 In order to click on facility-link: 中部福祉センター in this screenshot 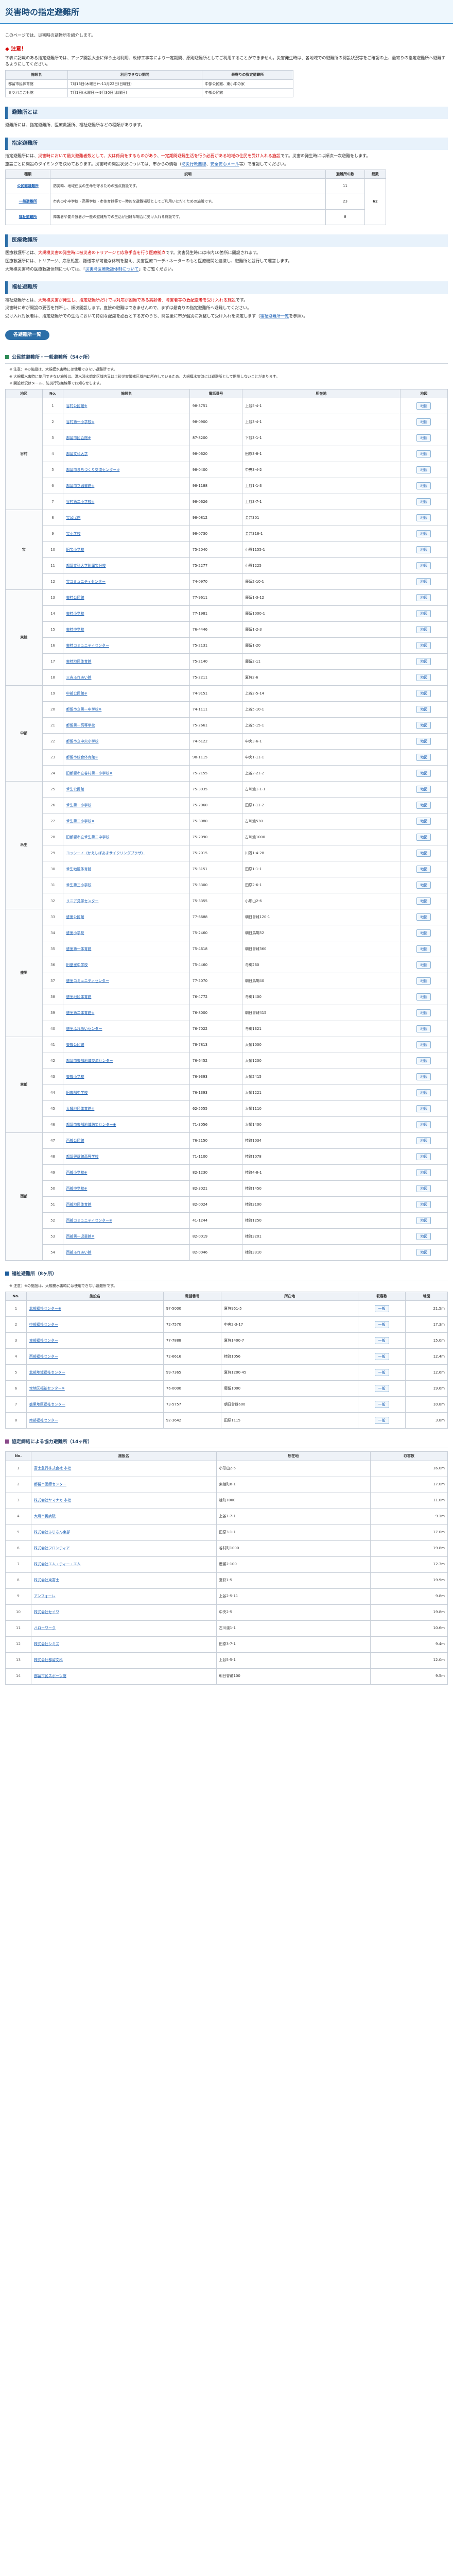, I will do `click(43, 1325)`.